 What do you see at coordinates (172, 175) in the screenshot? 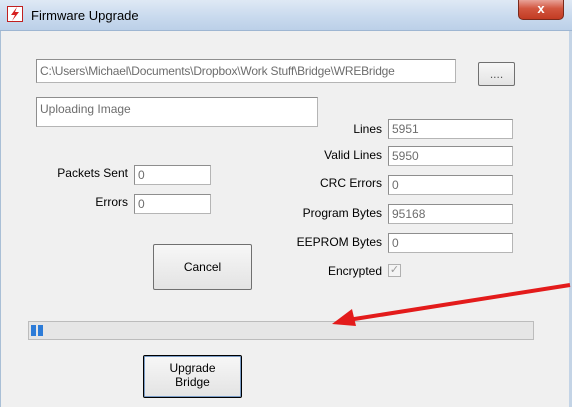
I see `packets-sent-field: 0` at bounding box center [172, 175].